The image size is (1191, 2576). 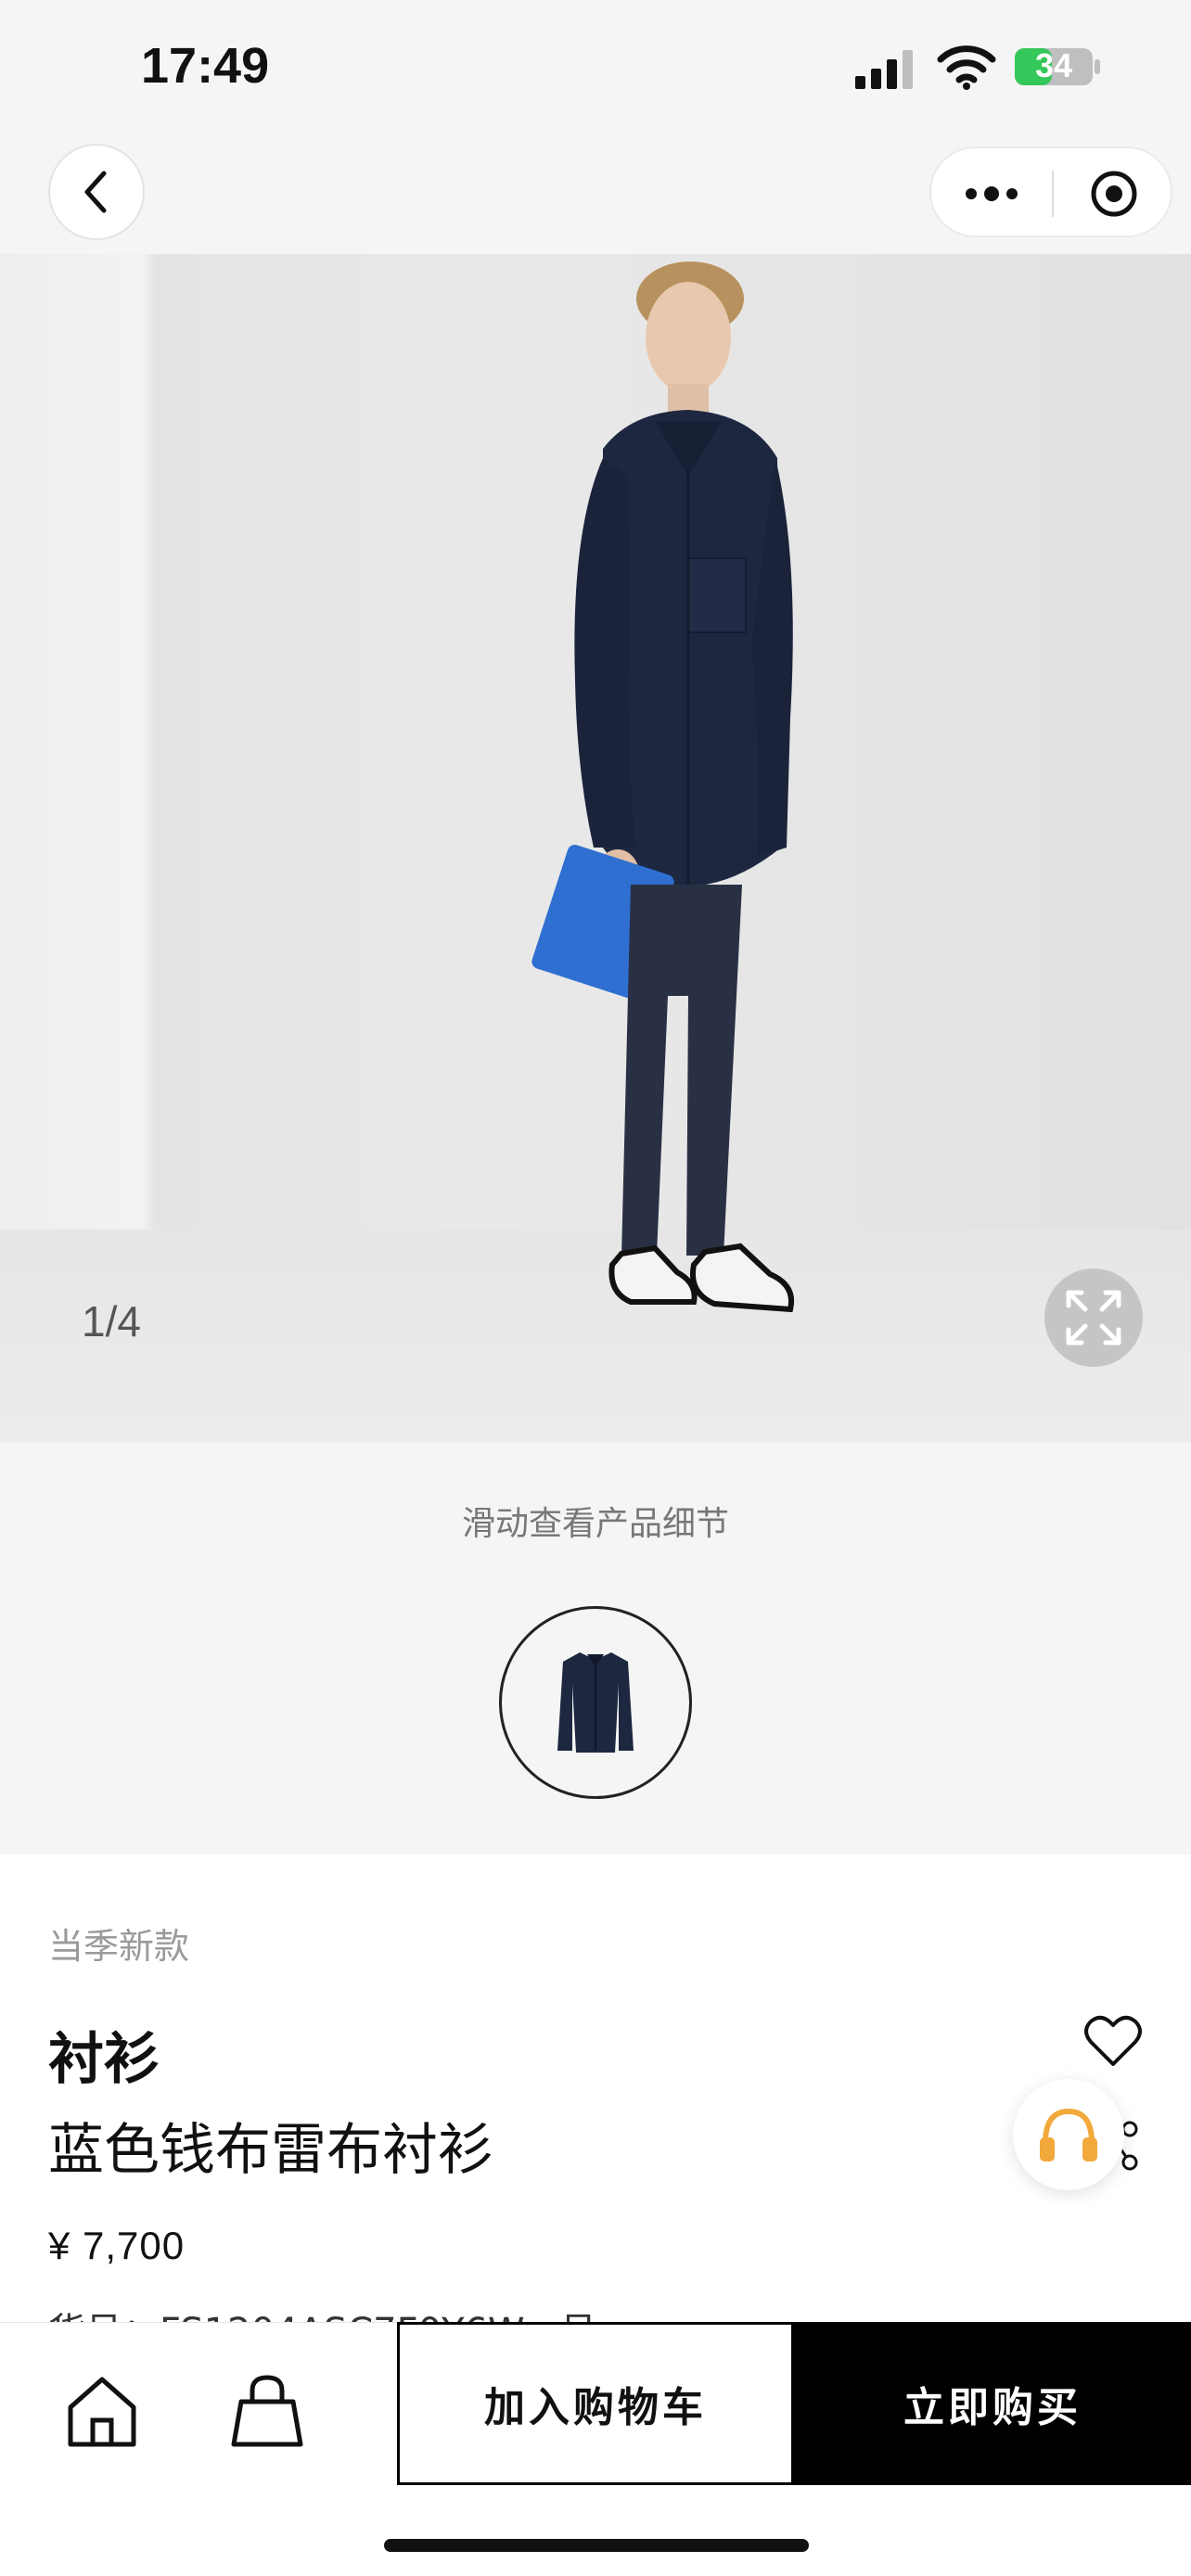 I want to click on season-tag: 当季新款, so click(x=119, y=1946).